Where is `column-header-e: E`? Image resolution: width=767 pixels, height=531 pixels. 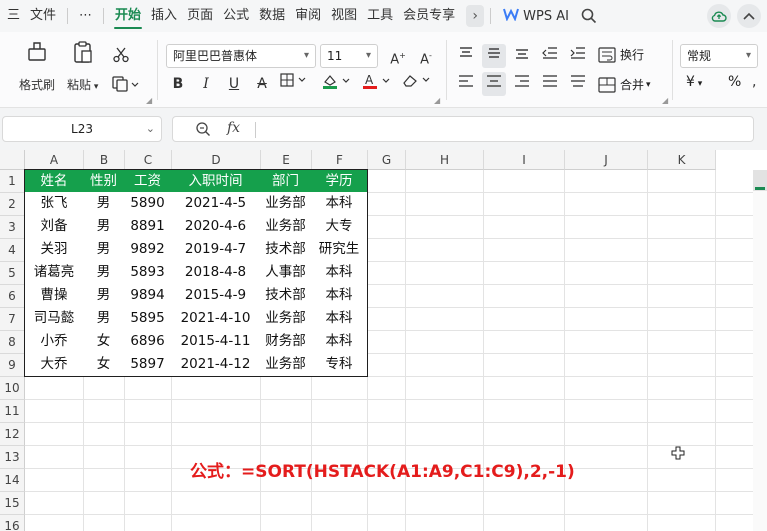 column-header-e: E is located at coordinates (286, 160).